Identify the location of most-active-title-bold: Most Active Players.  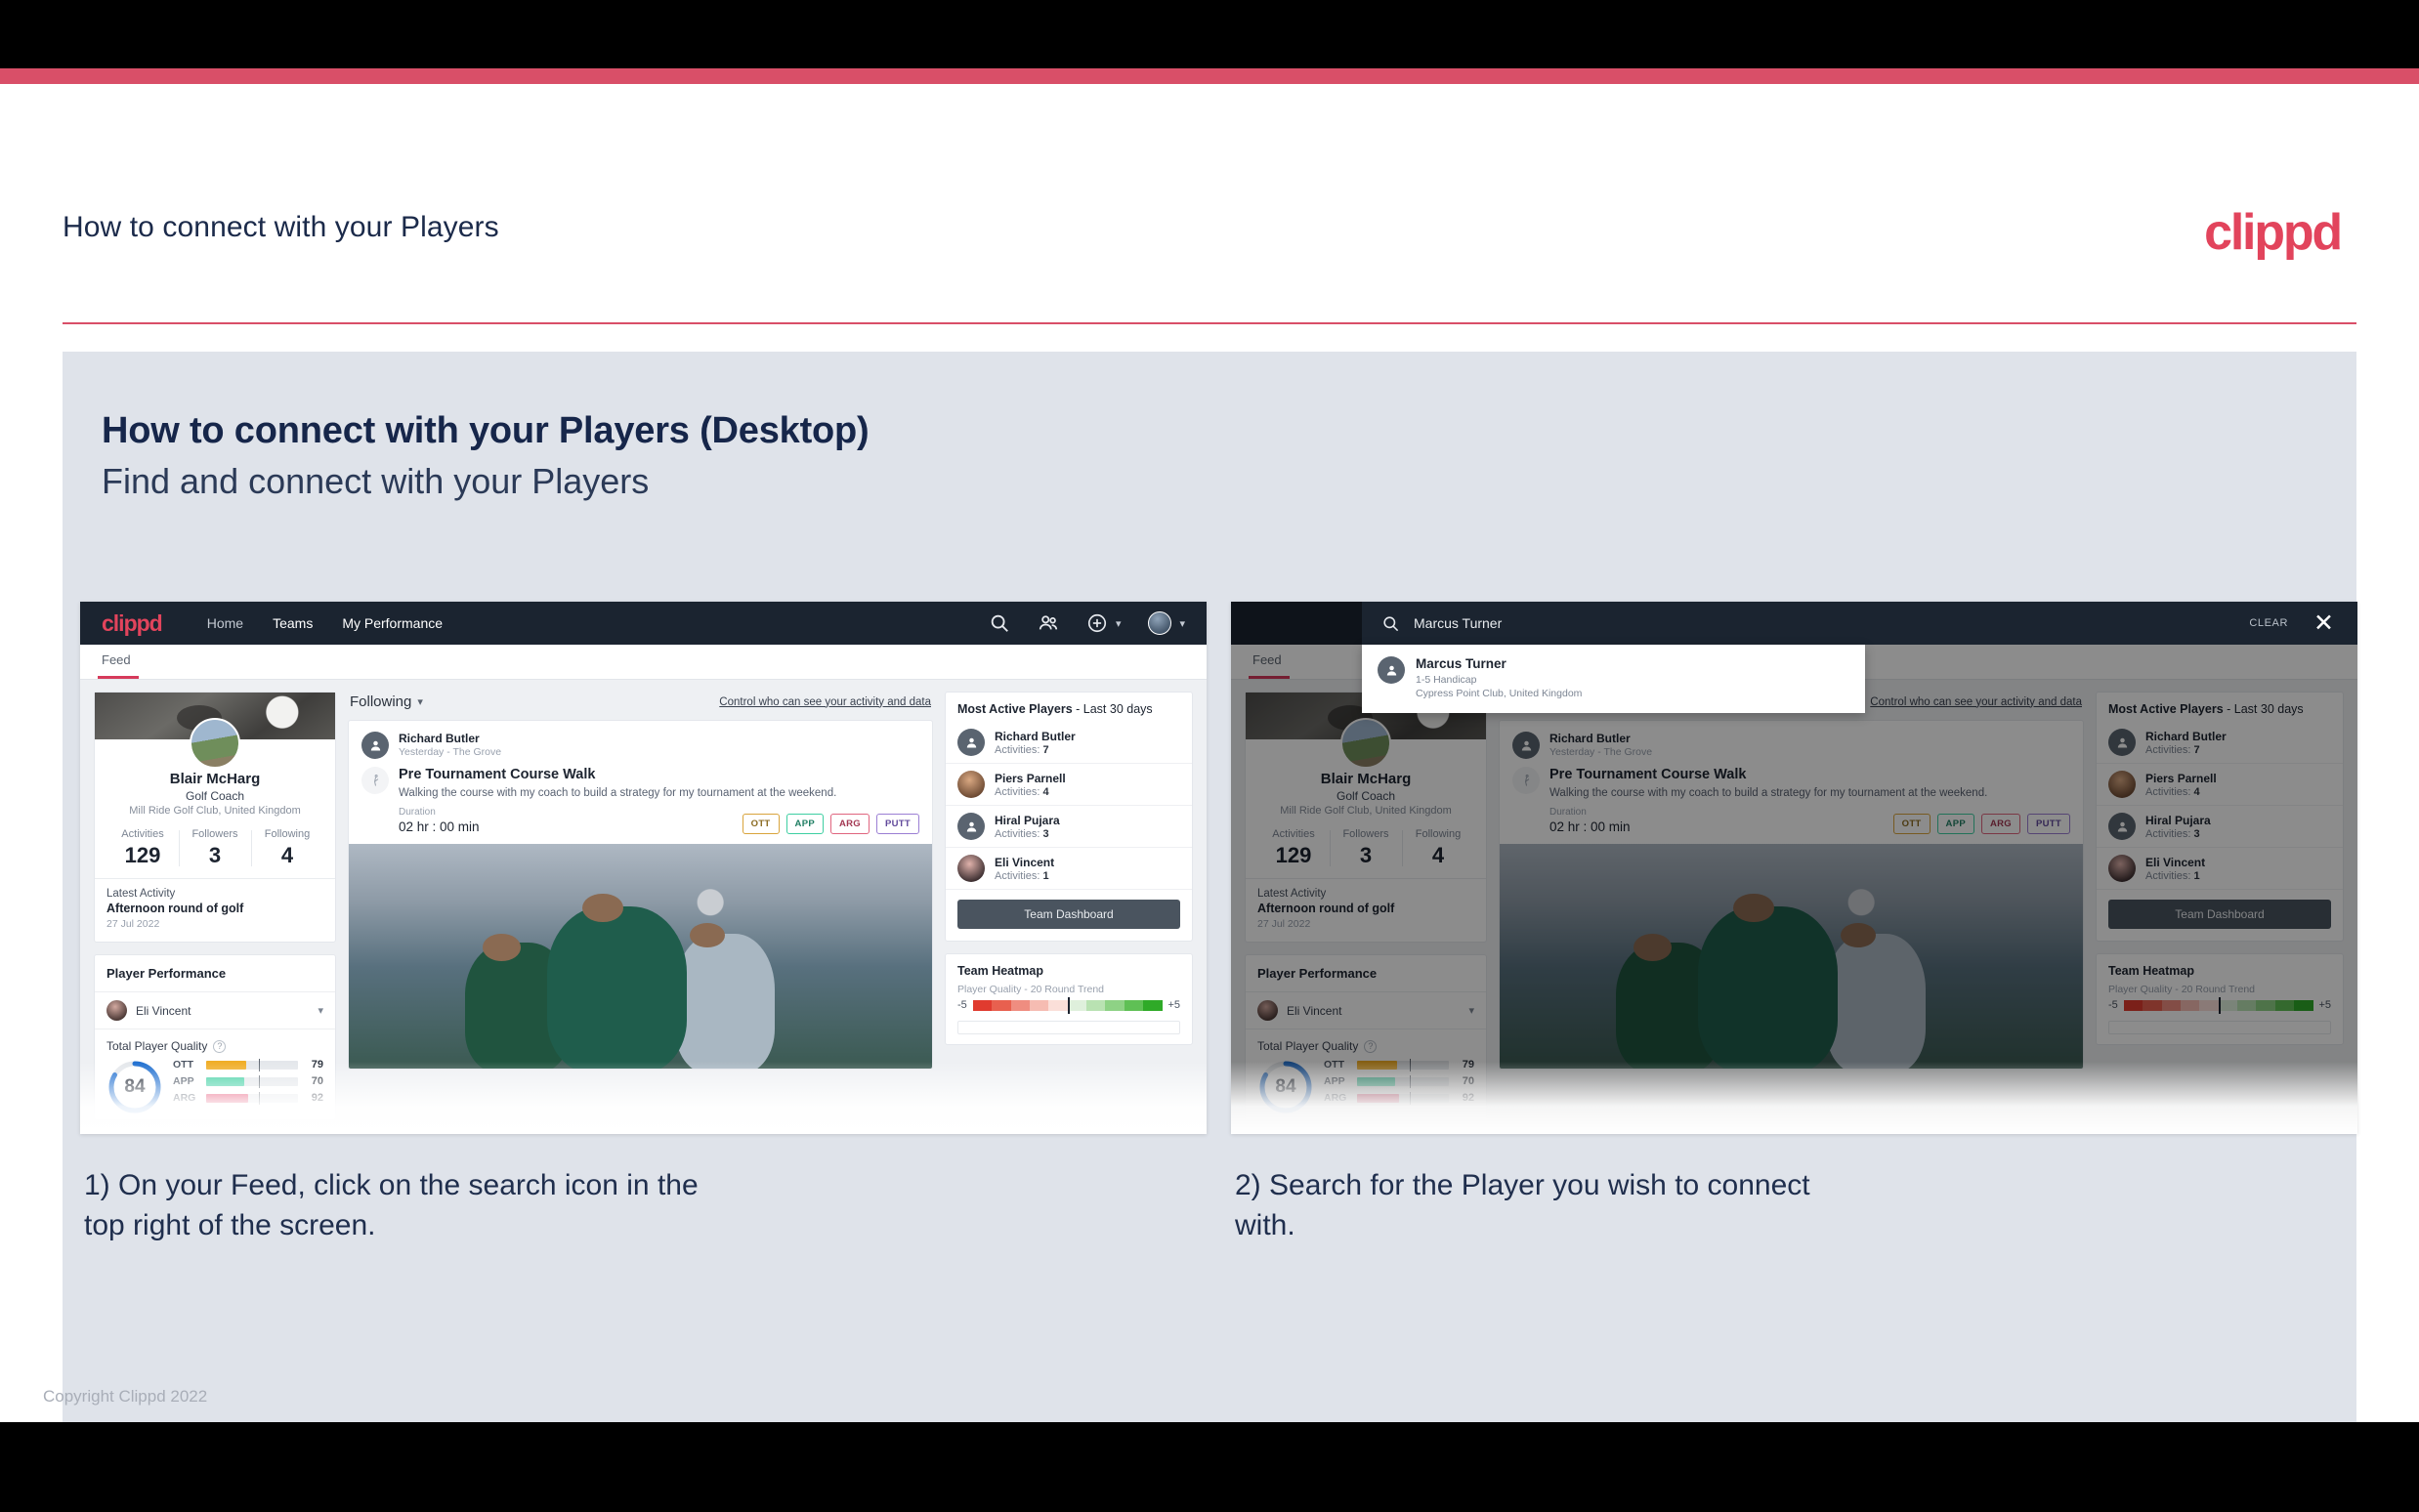
(1015, 709).